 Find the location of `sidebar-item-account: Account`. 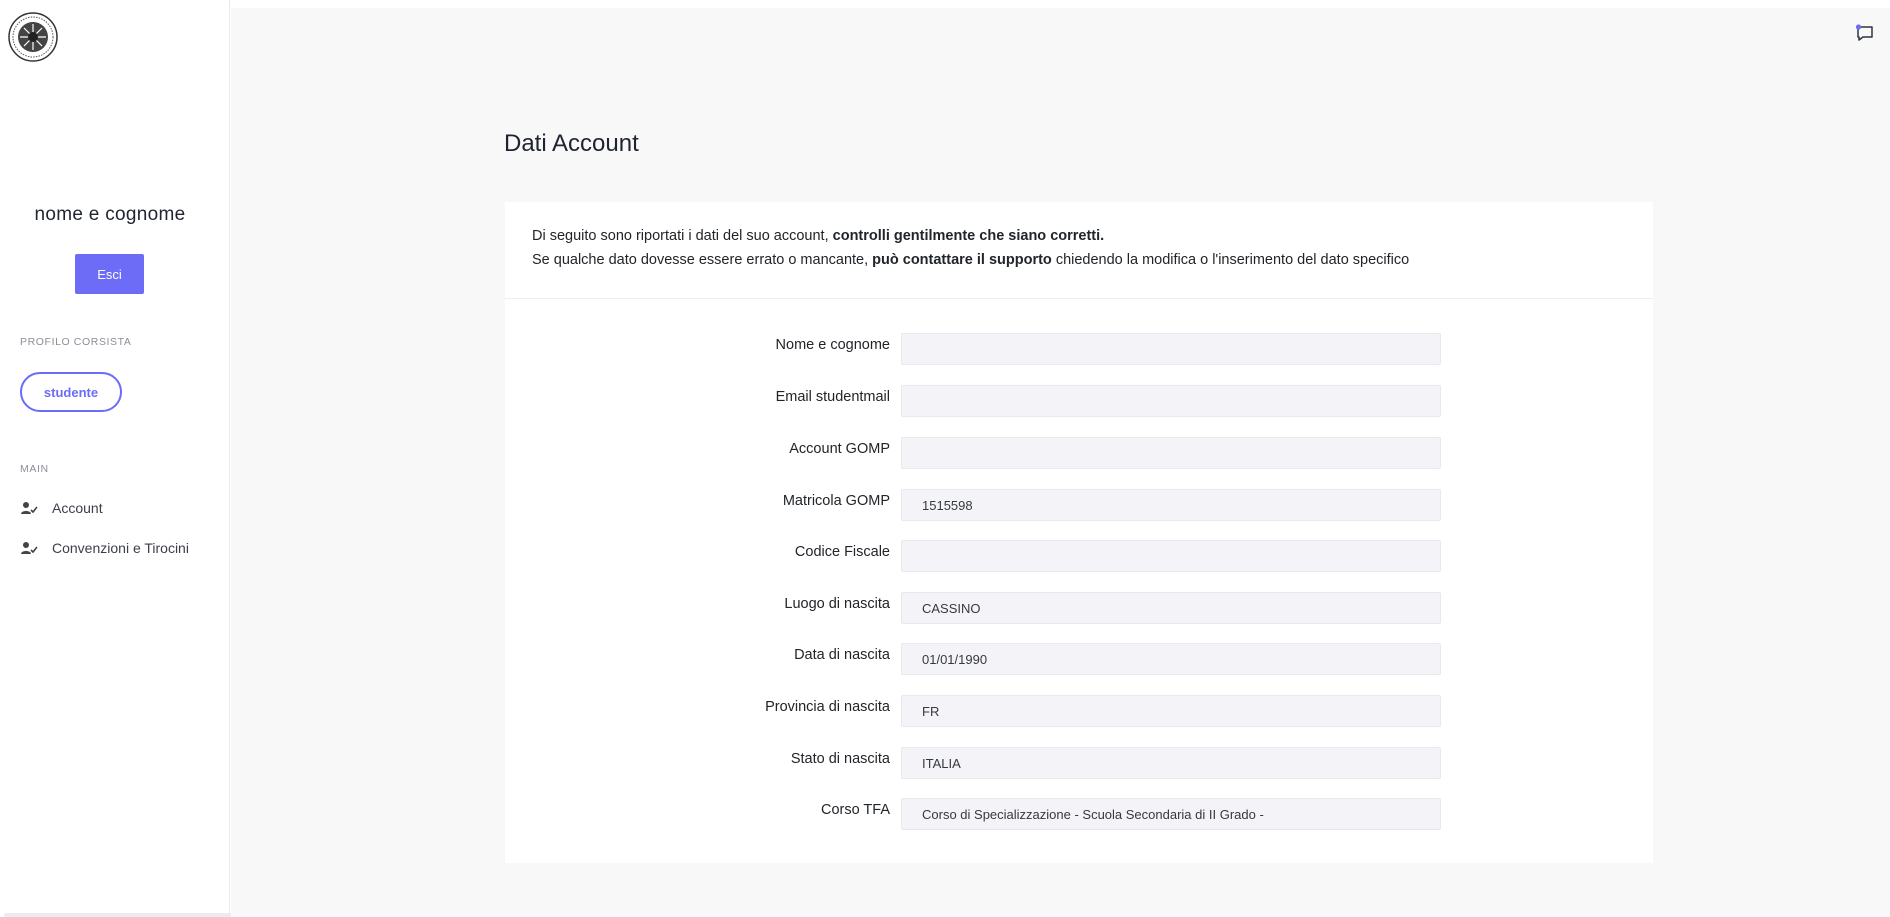

sidebar-item-account: Account is located at coordinates (61, 508).